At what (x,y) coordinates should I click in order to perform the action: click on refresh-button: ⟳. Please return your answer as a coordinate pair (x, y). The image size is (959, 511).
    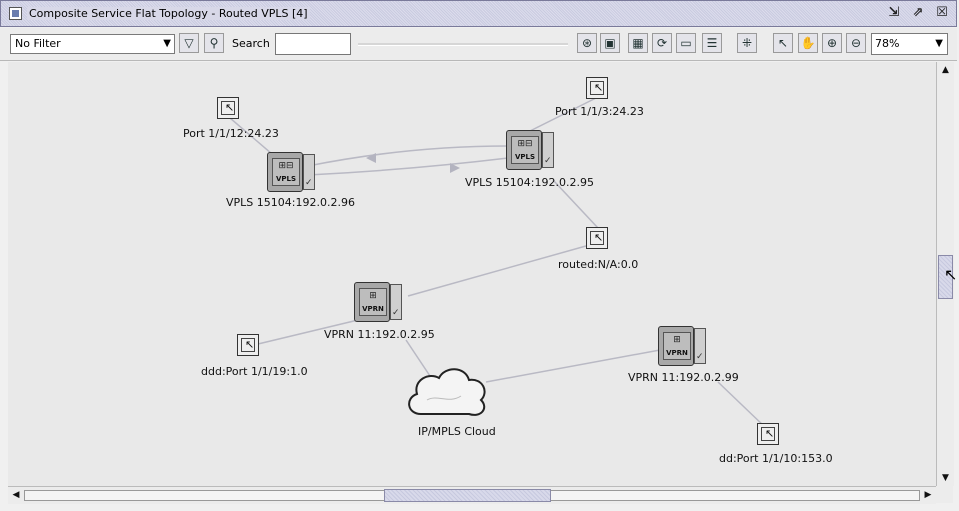
    Looking at the image, I should click on (662, 43).